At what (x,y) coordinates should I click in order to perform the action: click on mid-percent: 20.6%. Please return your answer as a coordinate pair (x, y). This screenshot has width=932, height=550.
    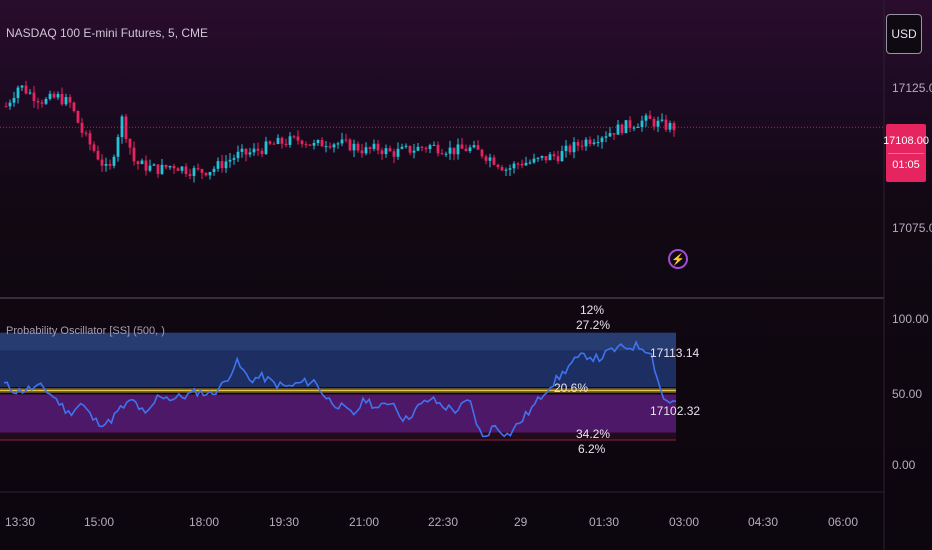
    Looking at the image, I should click on (571, 388).